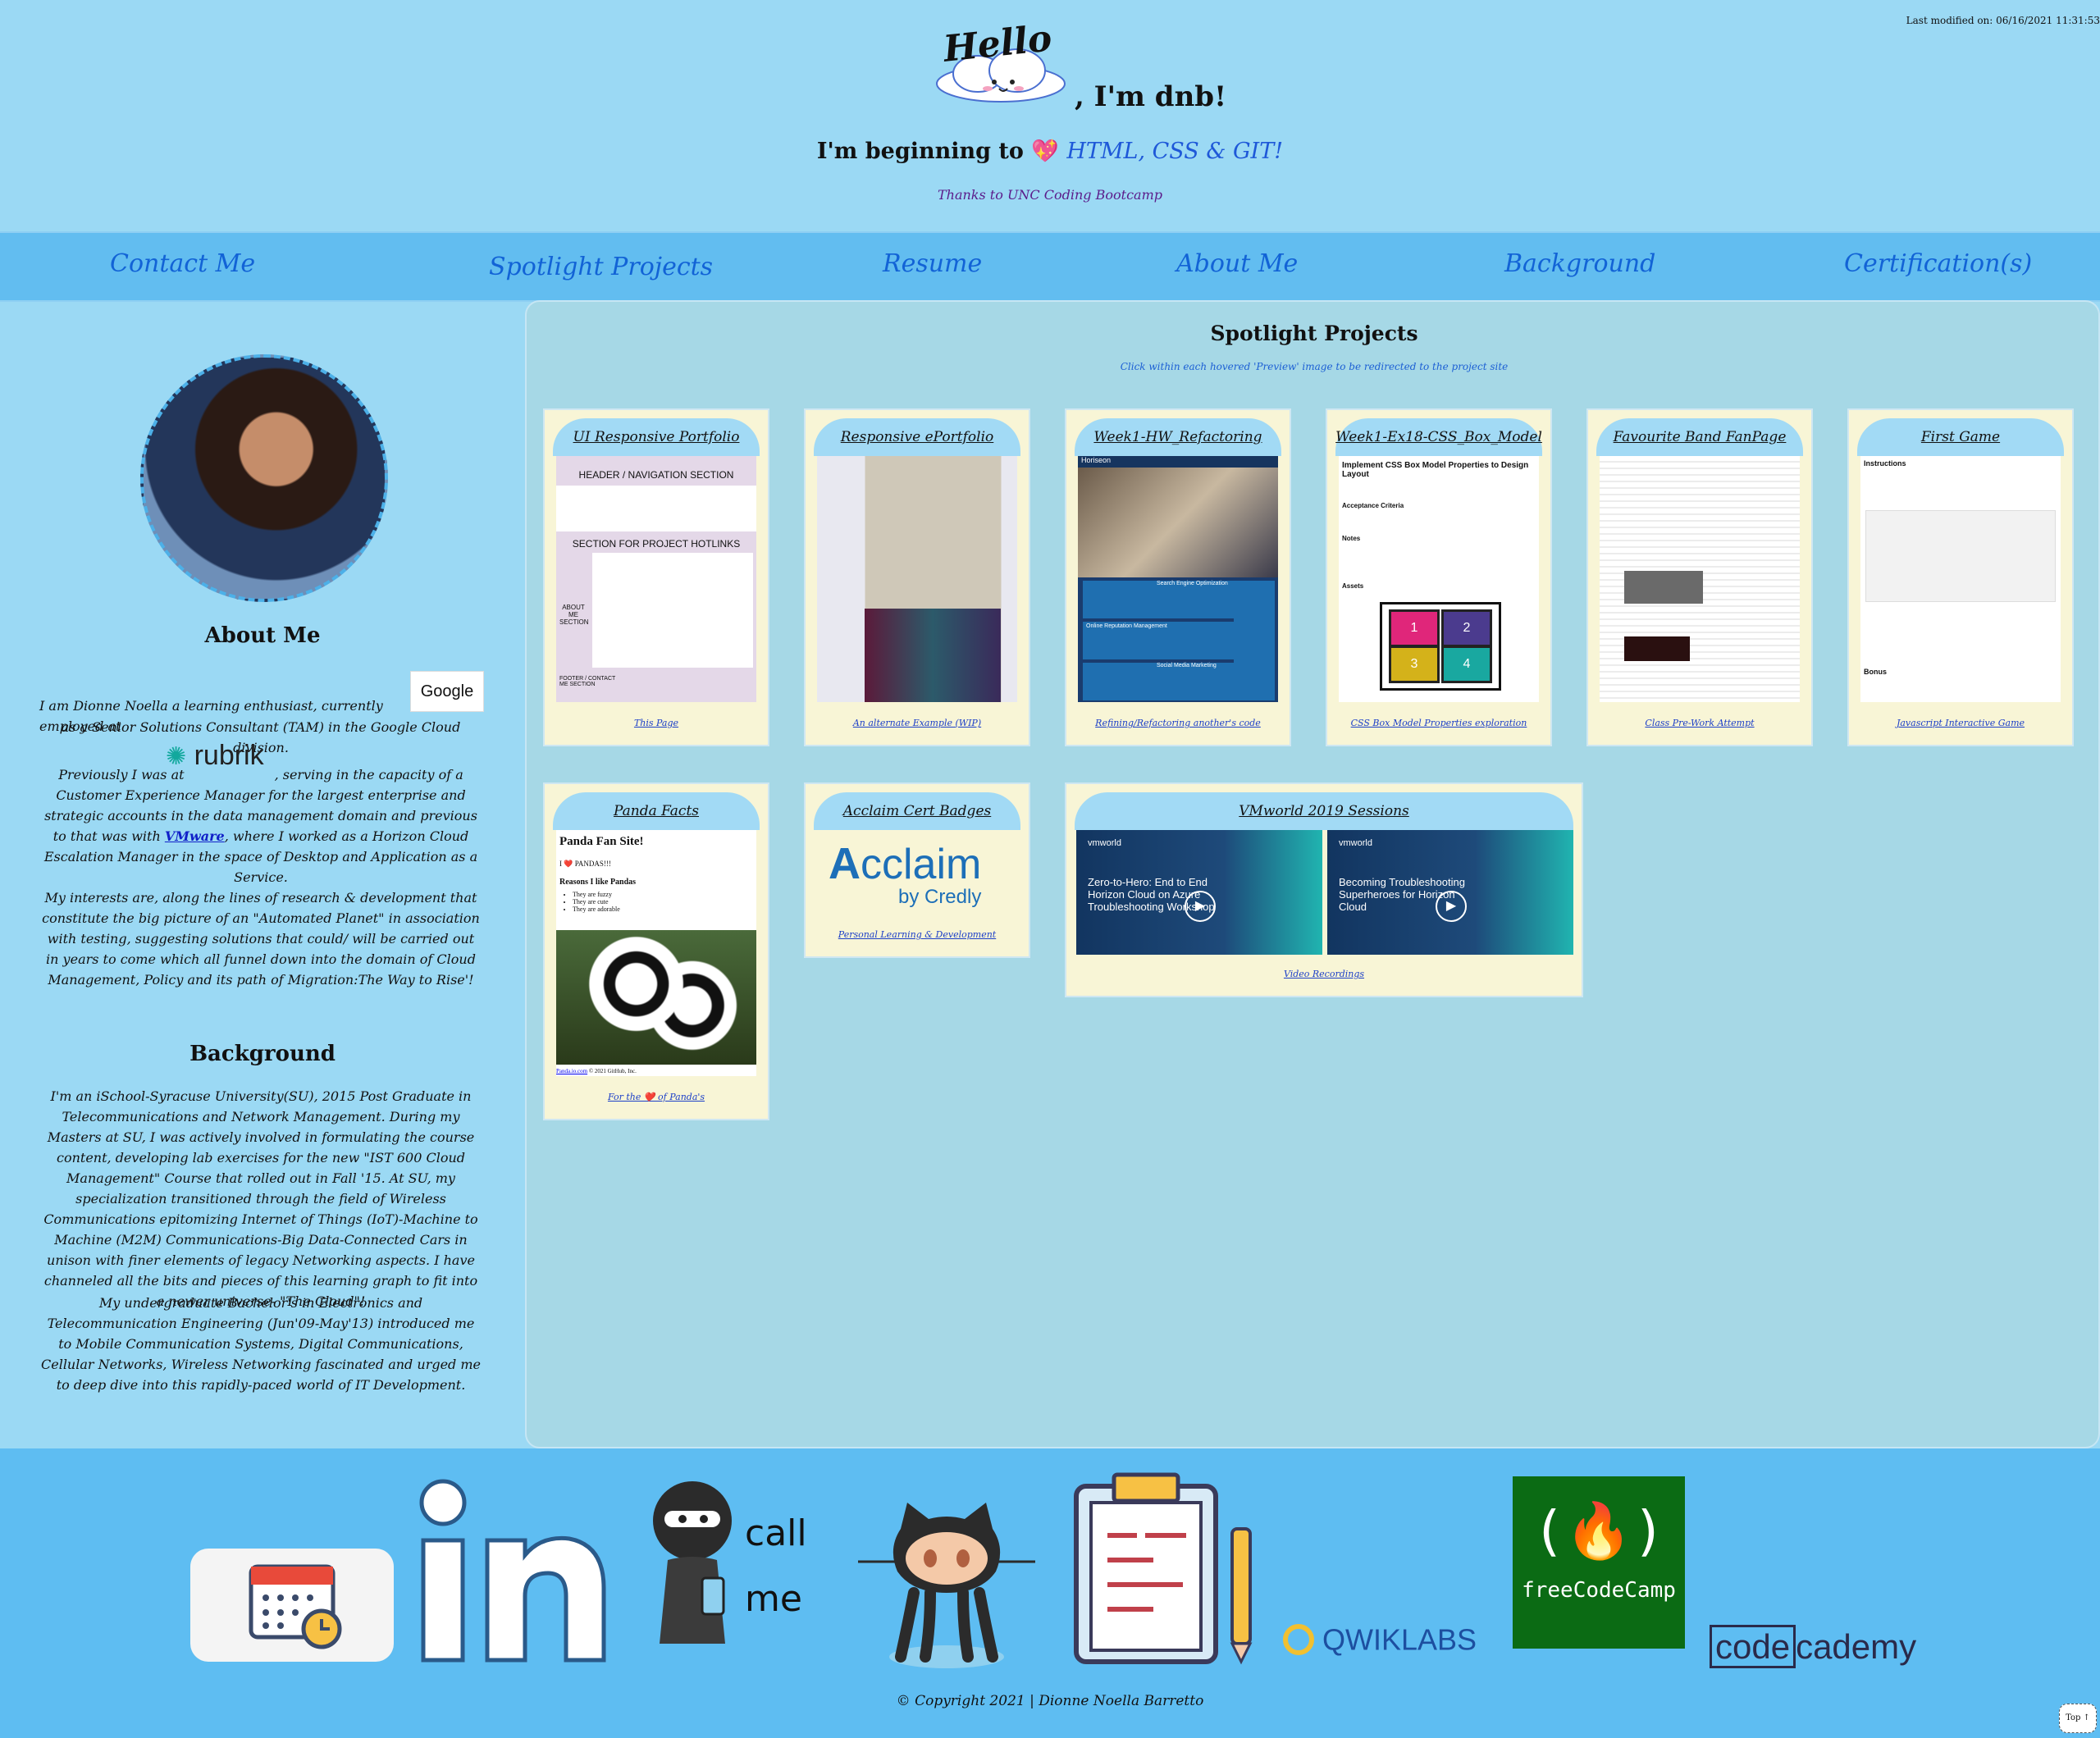 This screenshot has width=2100, height=1738. I want to click on box-1: 1, so click(1415, 628).